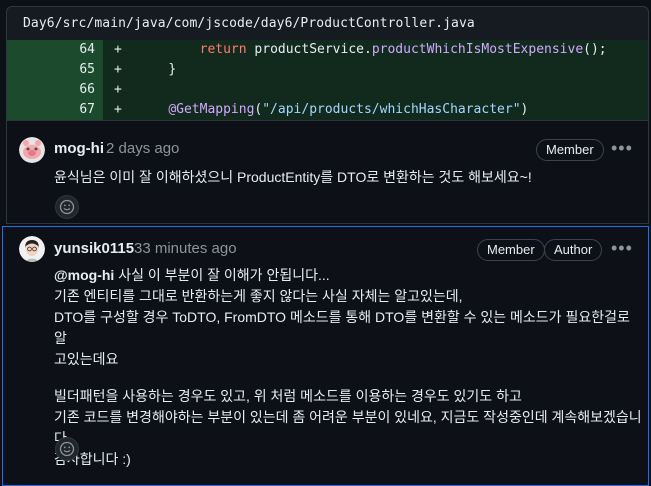 This screenshot has width=651, height=486. Describe the element at coordinates (84, 275) in the screenshot. I see `user-mention: @mog-hi` at that location.